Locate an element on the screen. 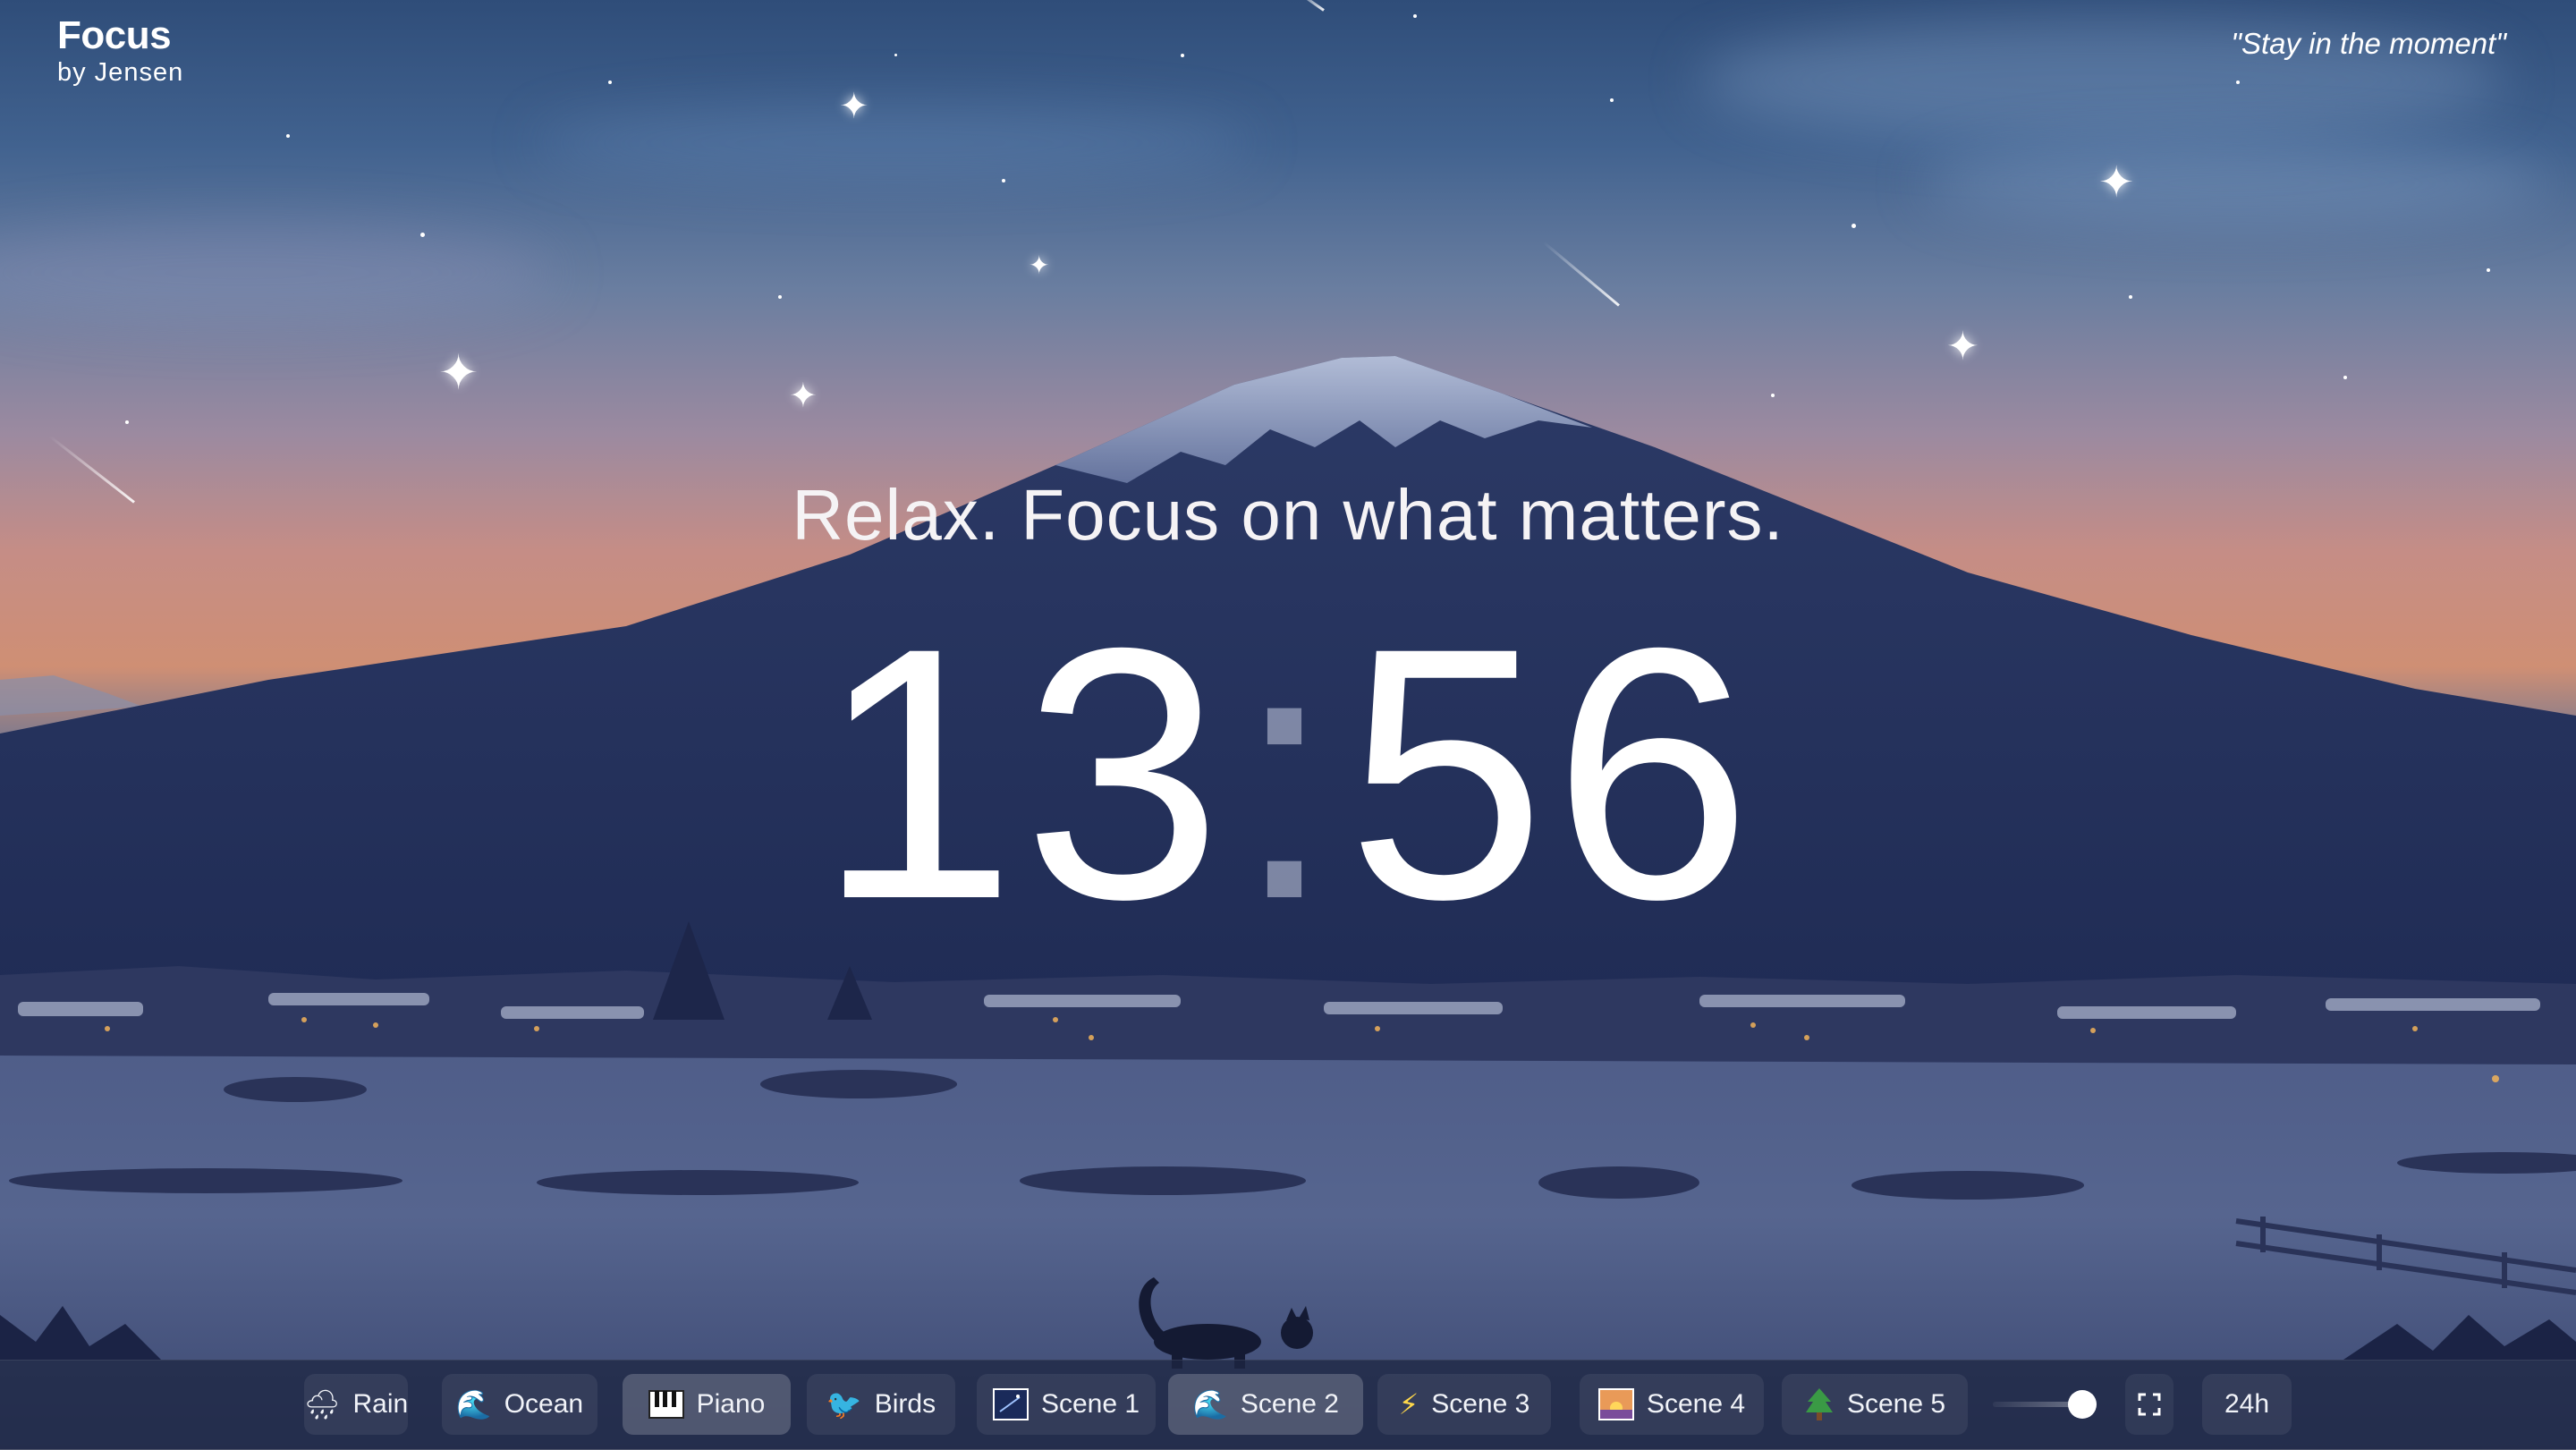 This screenshot has width=2576, height=1450. sound-label: Ocean is located at coordinates (544, 1404).